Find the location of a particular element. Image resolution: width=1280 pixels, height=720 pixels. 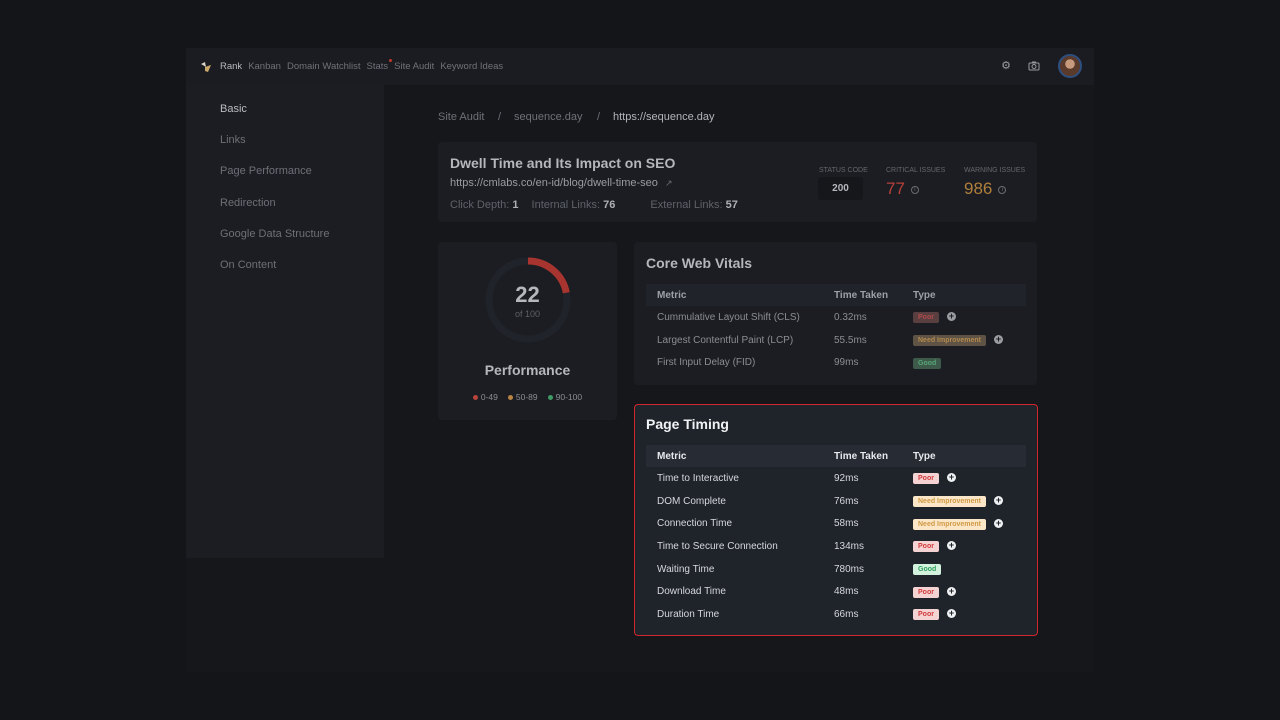

sidebar-item-page-performance: Page Performance is located at coordinates (266, 171).